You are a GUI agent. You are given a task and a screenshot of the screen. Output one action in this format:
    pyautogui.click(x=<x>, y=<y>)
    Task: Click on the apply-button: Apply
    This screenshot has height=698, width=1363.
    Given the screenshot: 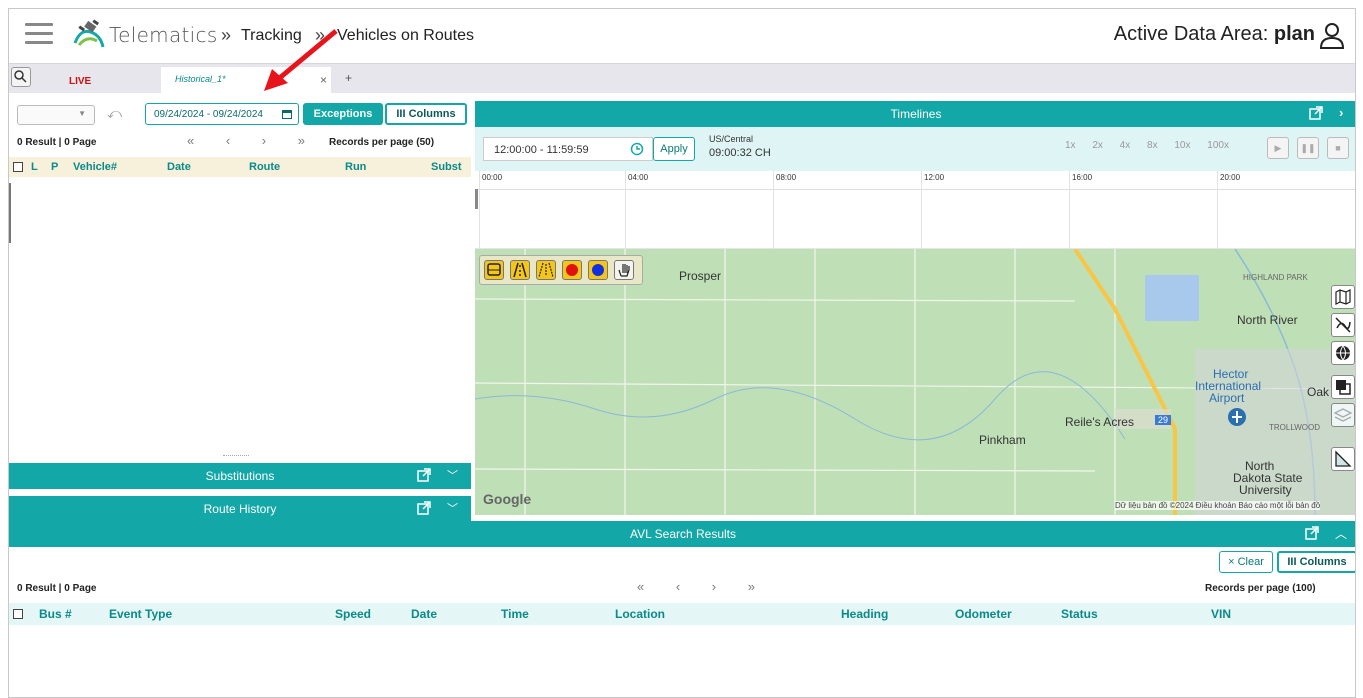 What is the action you would take?
    pyautogui.click(x=674, y=149)
    